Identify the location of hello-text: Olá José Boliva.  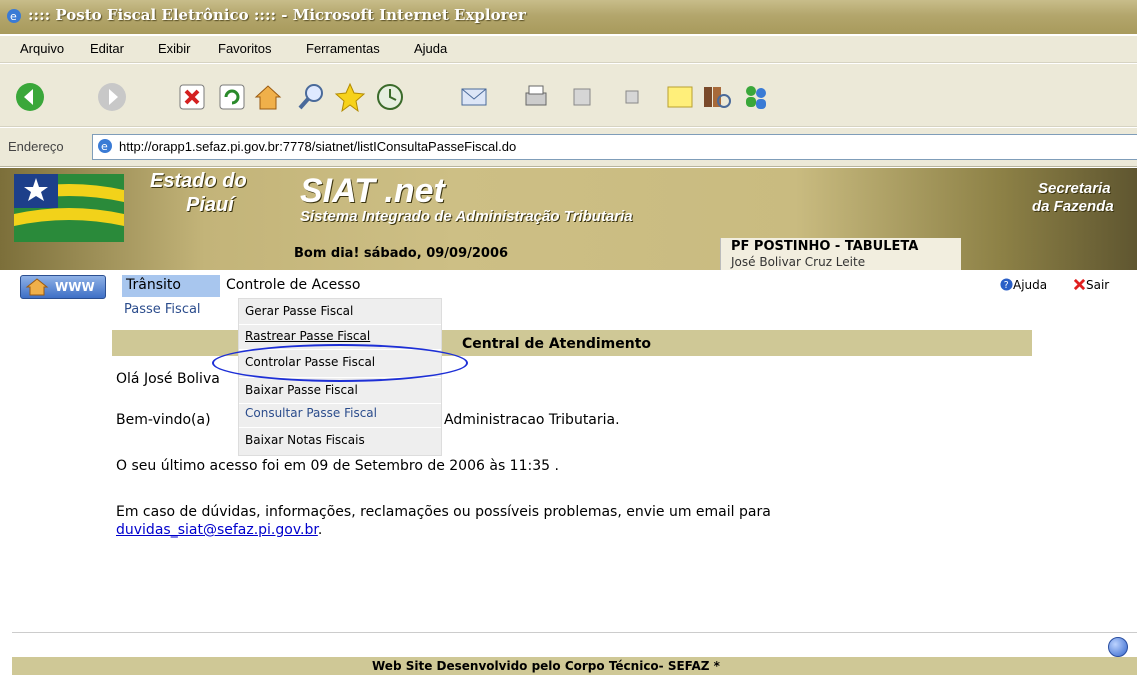
(168, 379).